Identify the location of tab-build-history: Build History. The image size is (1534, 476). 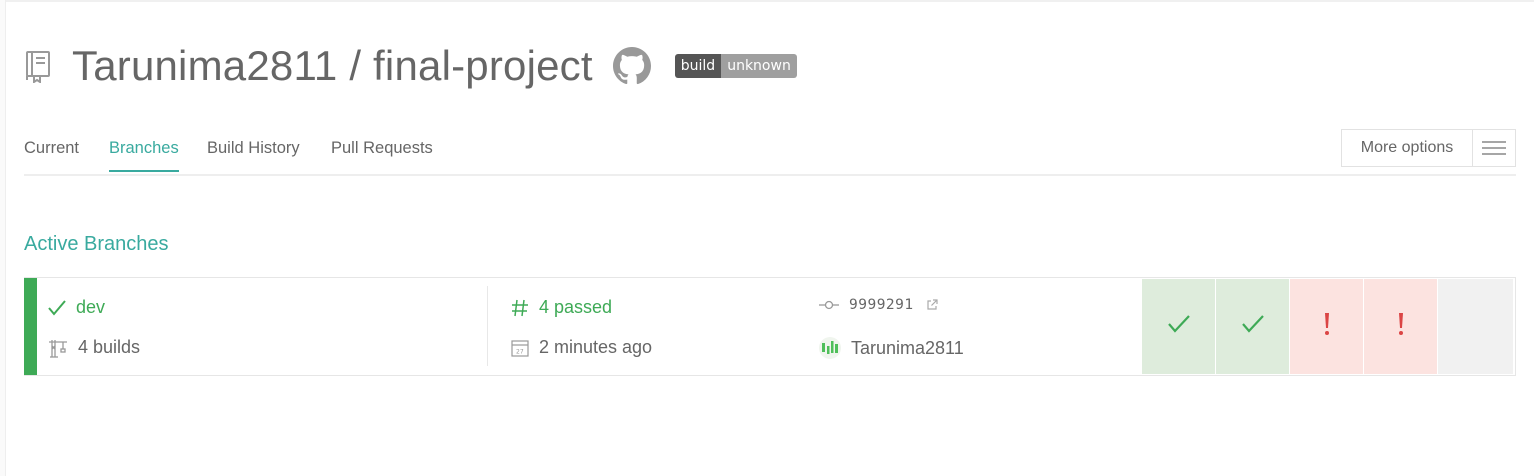
(253, 154).